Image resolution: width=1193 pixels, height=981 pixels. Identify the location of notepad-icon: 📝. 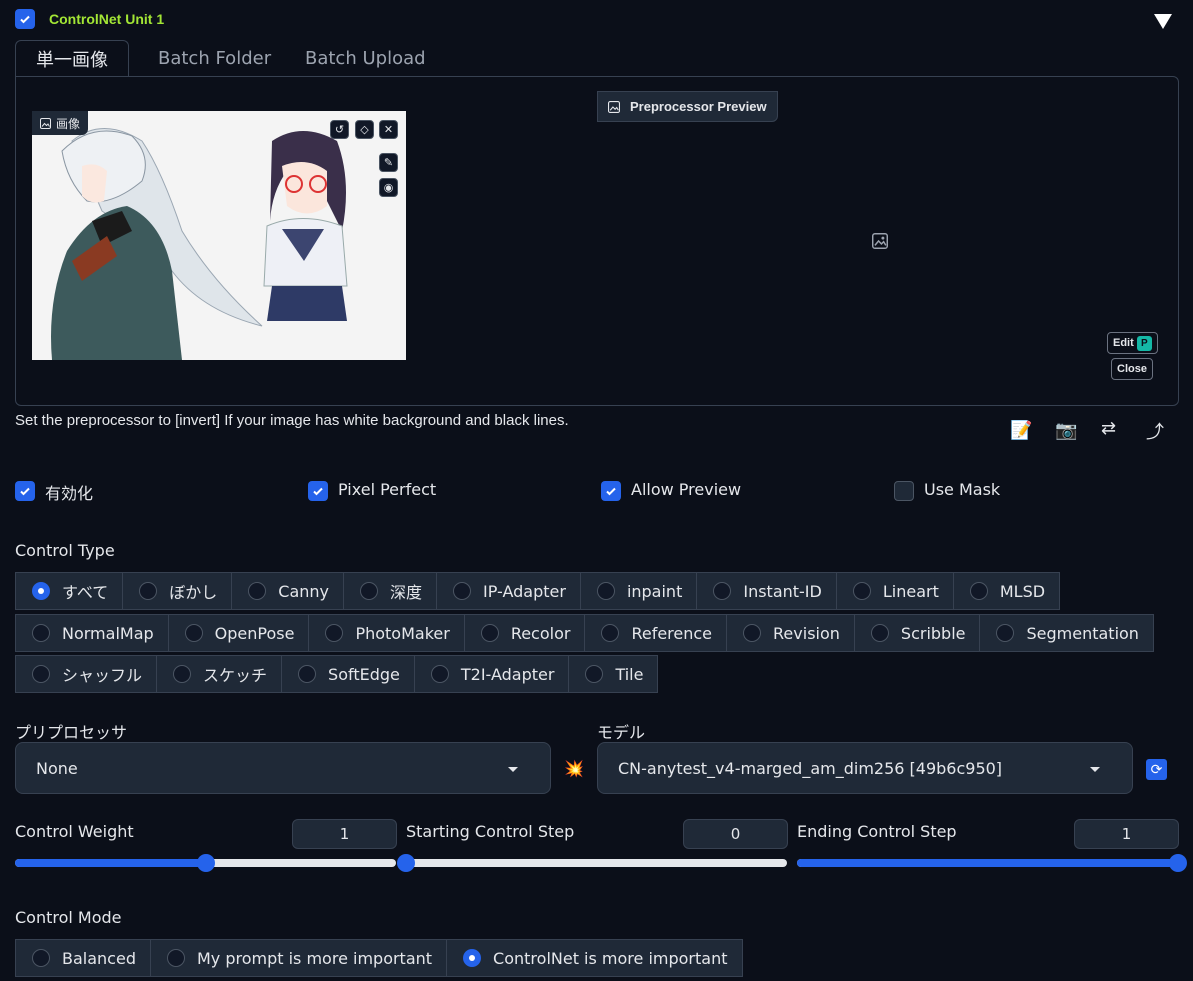
(1021, 430).